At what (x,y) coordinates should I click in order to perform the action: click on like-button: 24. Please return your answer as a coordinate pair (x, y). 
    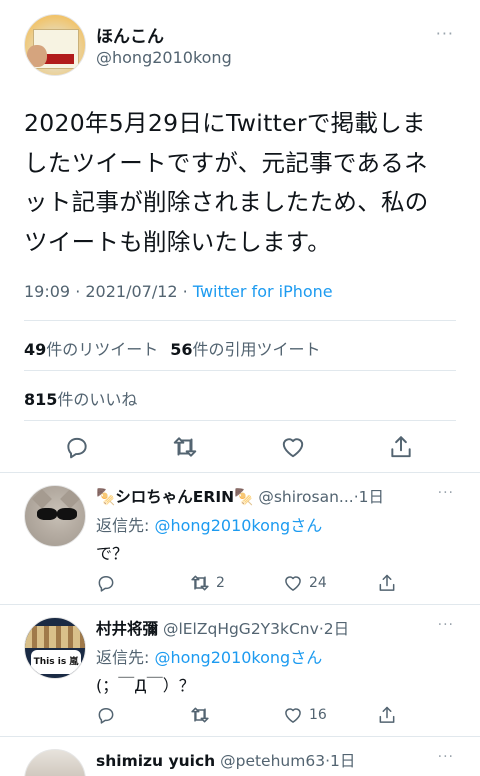
    Looking at the image, I should click on (305, 583).